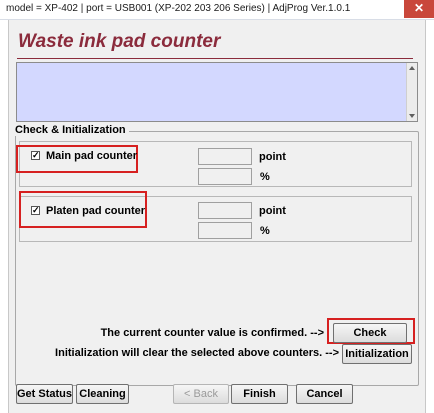  I want to click on finish-button: Finish, so click(259, 394).